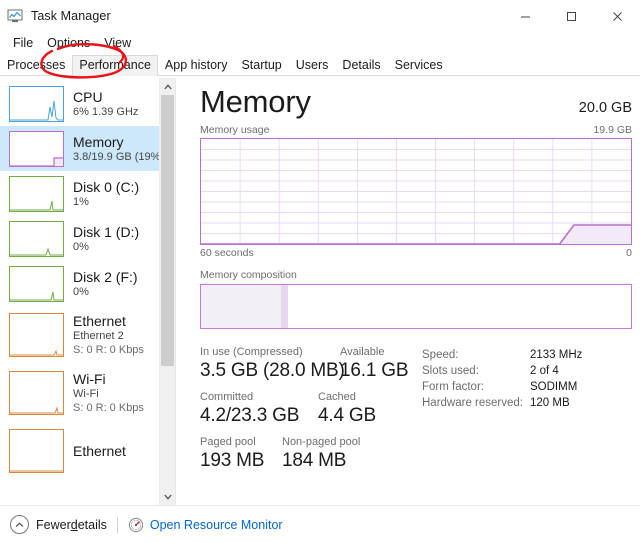 The image size is (640, 543). What do you see at coordinates (261, 65) in the screenshot?
I see `tab-startup: Startup` at bounding box center [261, 65].